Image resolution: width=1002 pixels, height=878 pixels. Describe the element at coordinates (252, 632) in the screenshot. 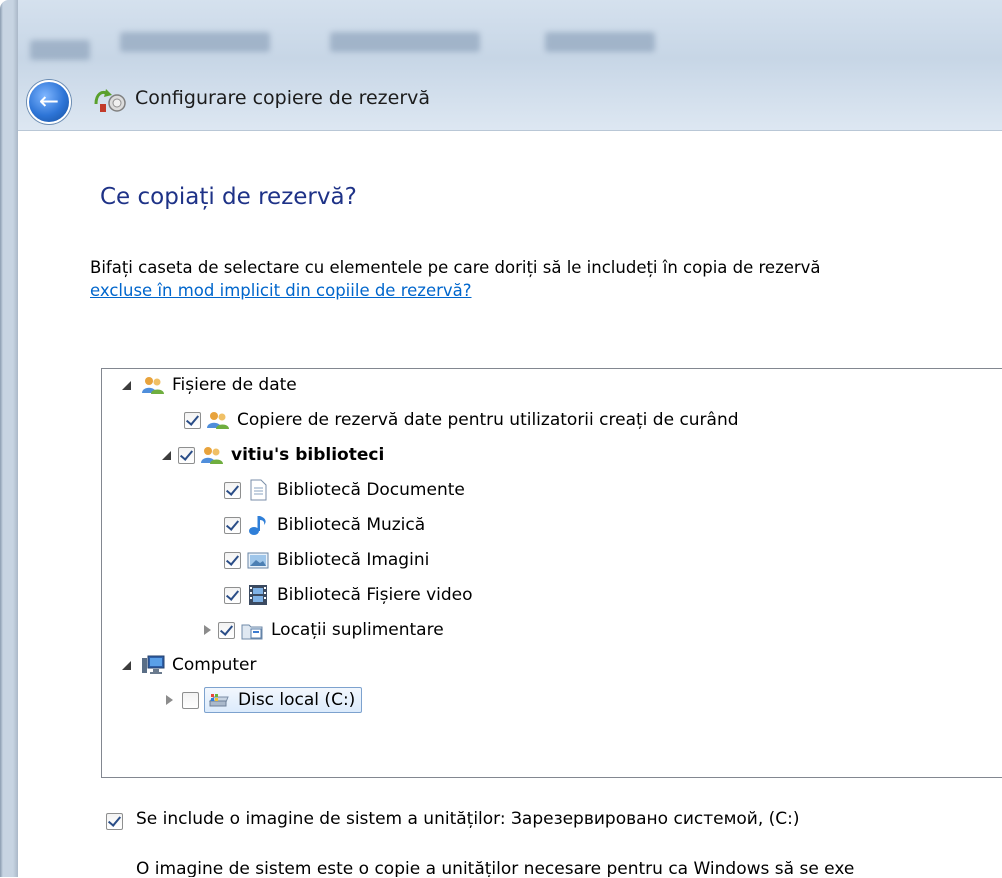

I see `folder-locations-icon` at that location.